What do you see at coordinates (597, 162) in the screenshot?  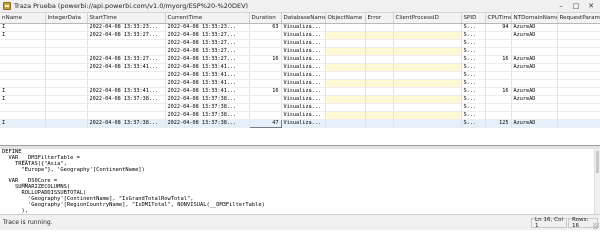 I see `vertical-scroll-thumb` at bounding box center [597, 162].